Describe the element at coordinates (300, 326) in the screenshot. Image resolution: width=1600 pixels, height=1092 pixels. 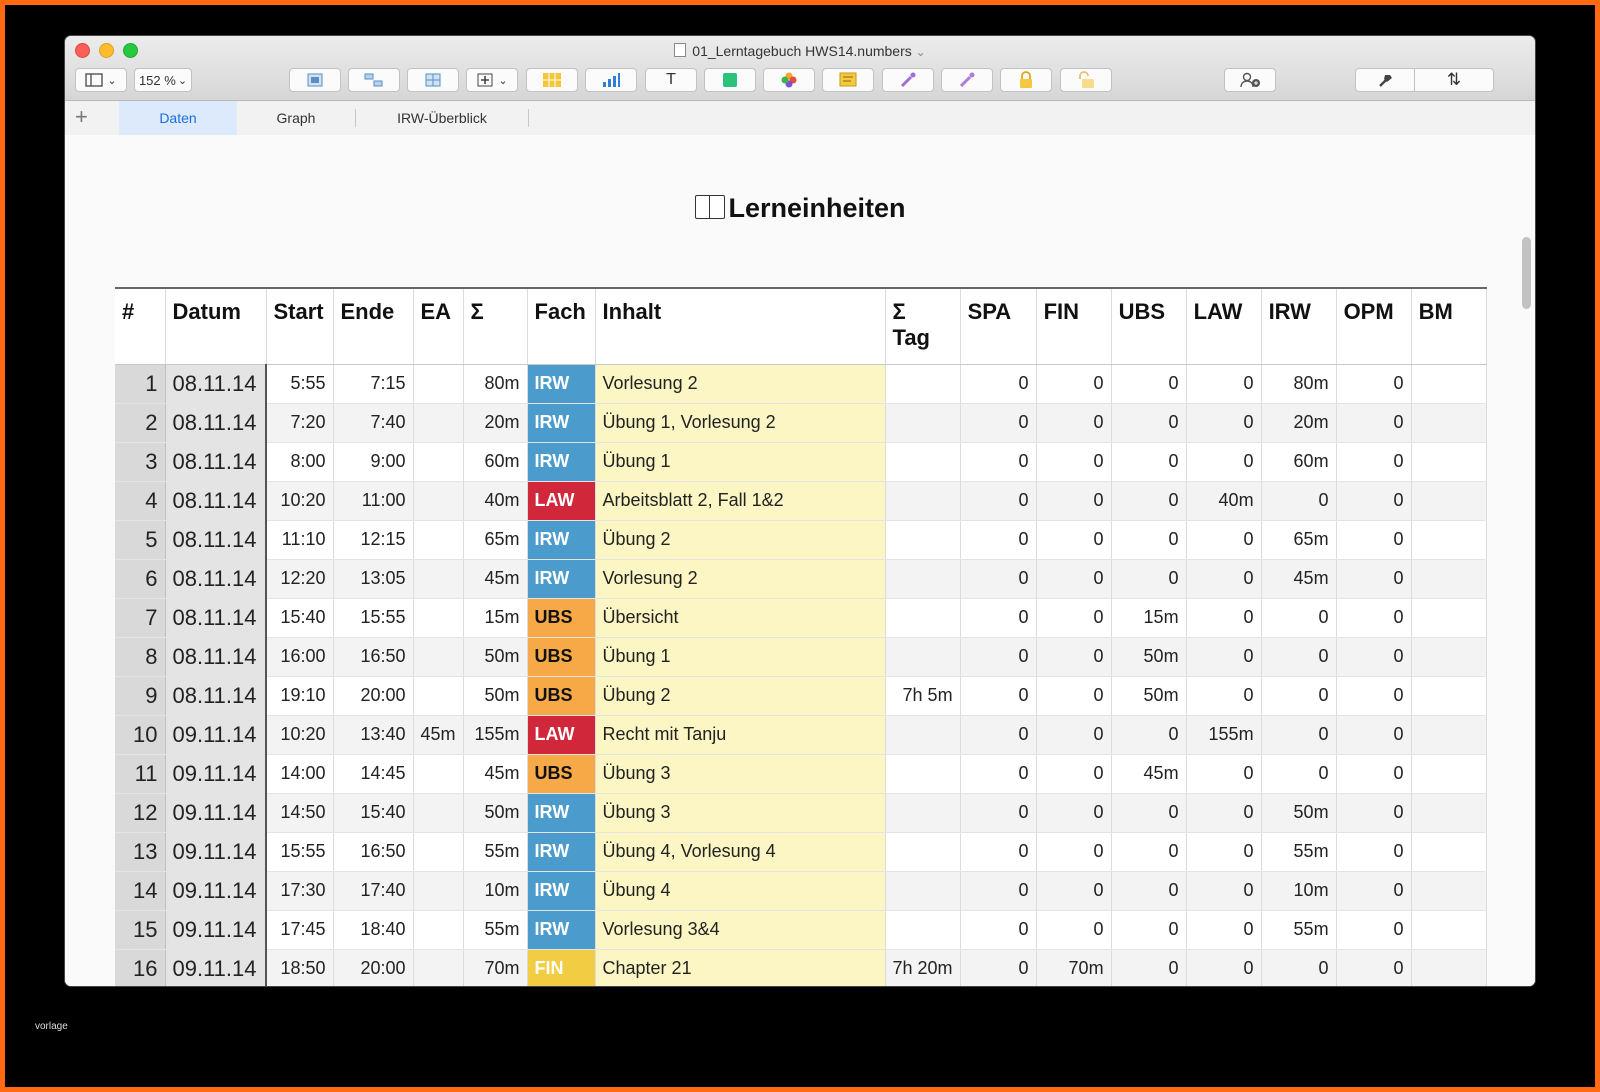
I see `column-header: Start` at that location.